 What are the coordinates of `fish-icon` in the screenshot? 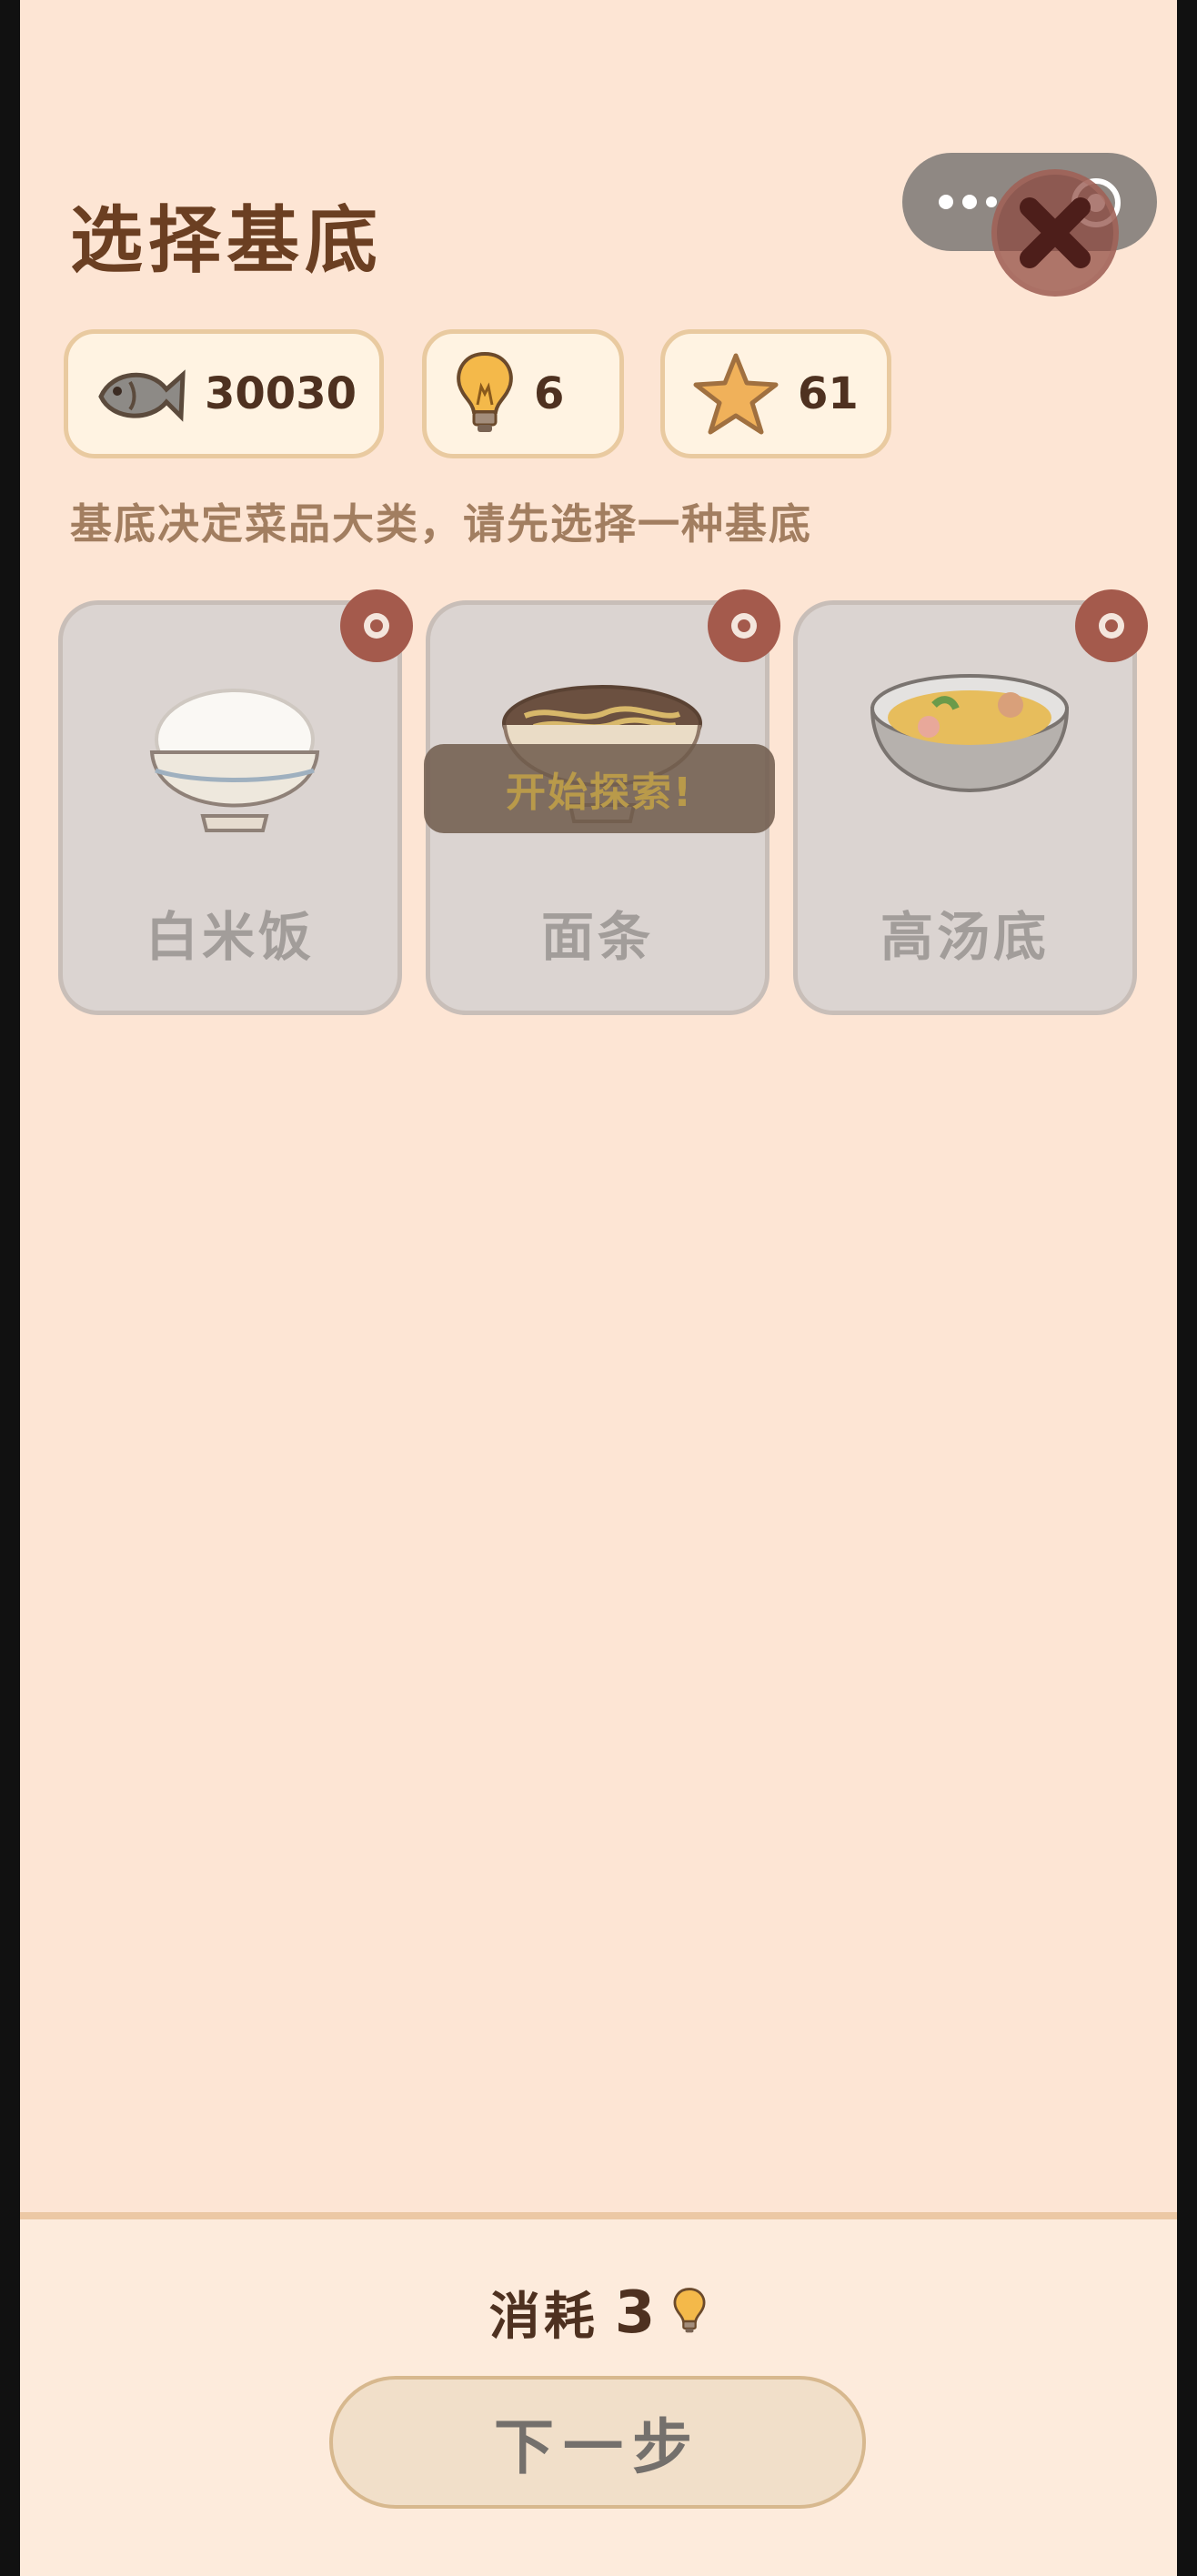 It's located at (141, 394).